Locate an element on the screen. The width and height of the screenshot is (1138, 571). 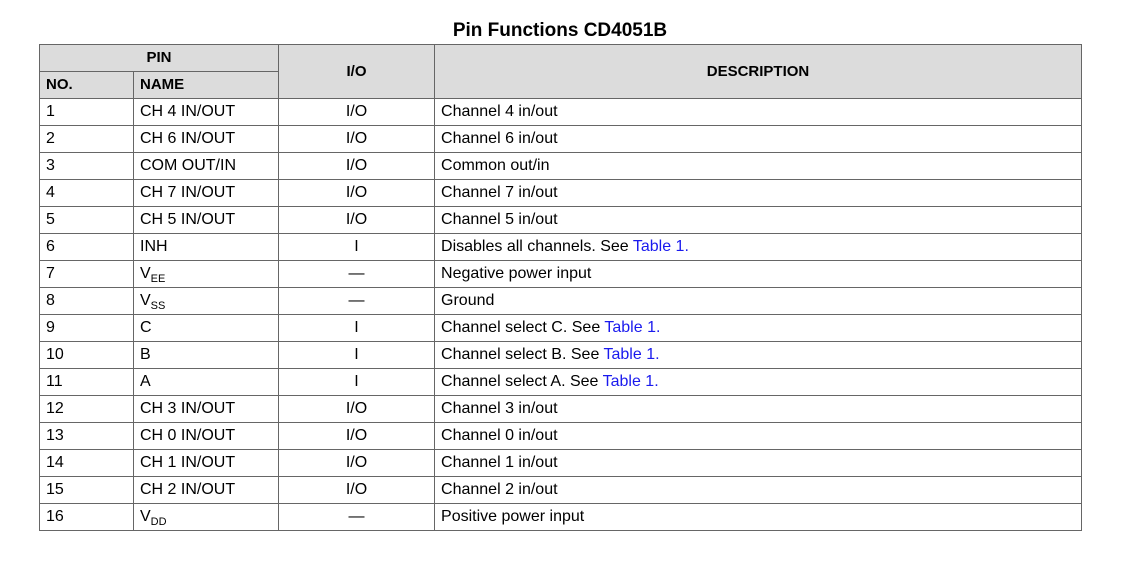
pin-name-text: CH 4 IN/OUT is located at coordinates (188, 111).